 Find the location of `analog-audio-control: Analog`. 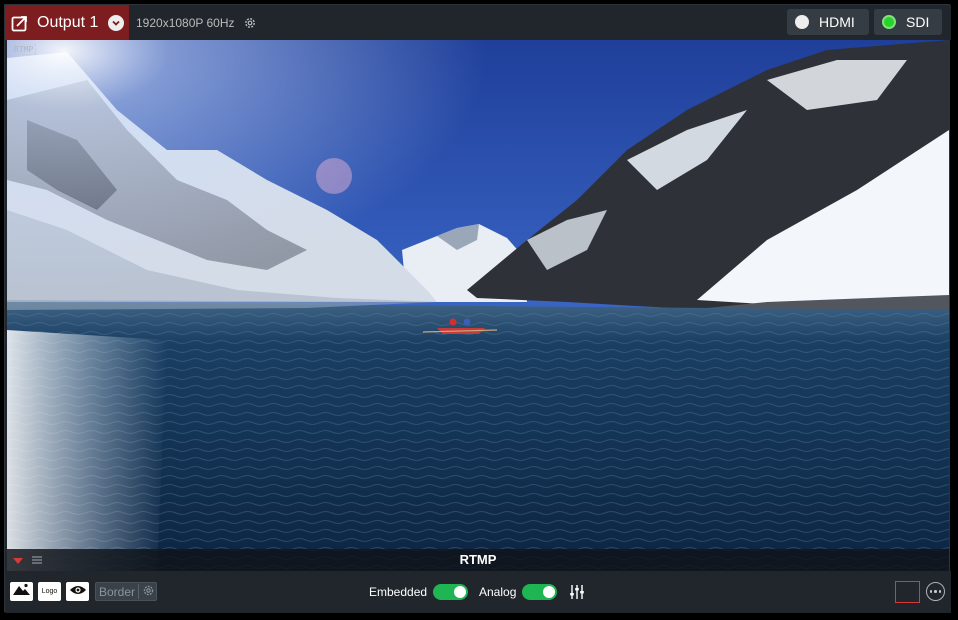

analog-audio-control: Analog is located at coordinates (518, 592).